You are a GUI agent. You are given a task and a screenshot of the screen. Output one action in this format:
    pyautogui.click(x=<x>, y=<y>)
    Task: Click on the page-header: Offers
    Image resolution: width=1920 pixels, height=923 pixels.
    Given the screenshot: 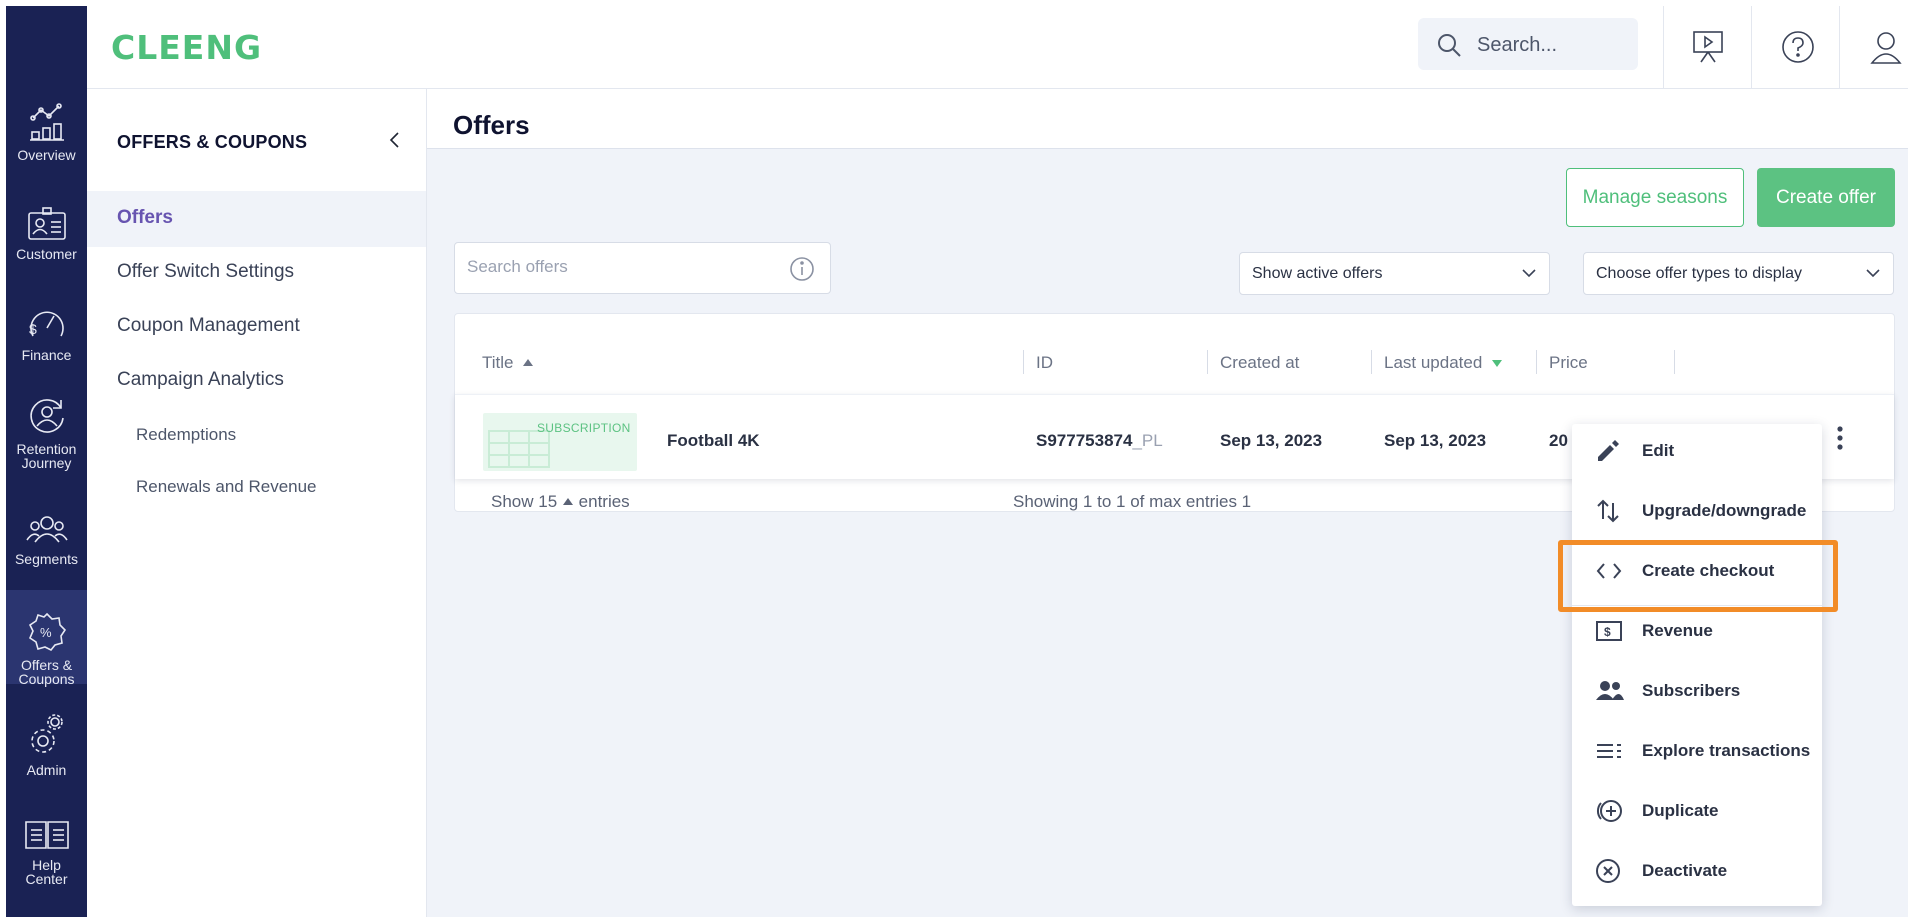 What is the action you would take?
    pyautogui.click(x=1167, y=119)
    